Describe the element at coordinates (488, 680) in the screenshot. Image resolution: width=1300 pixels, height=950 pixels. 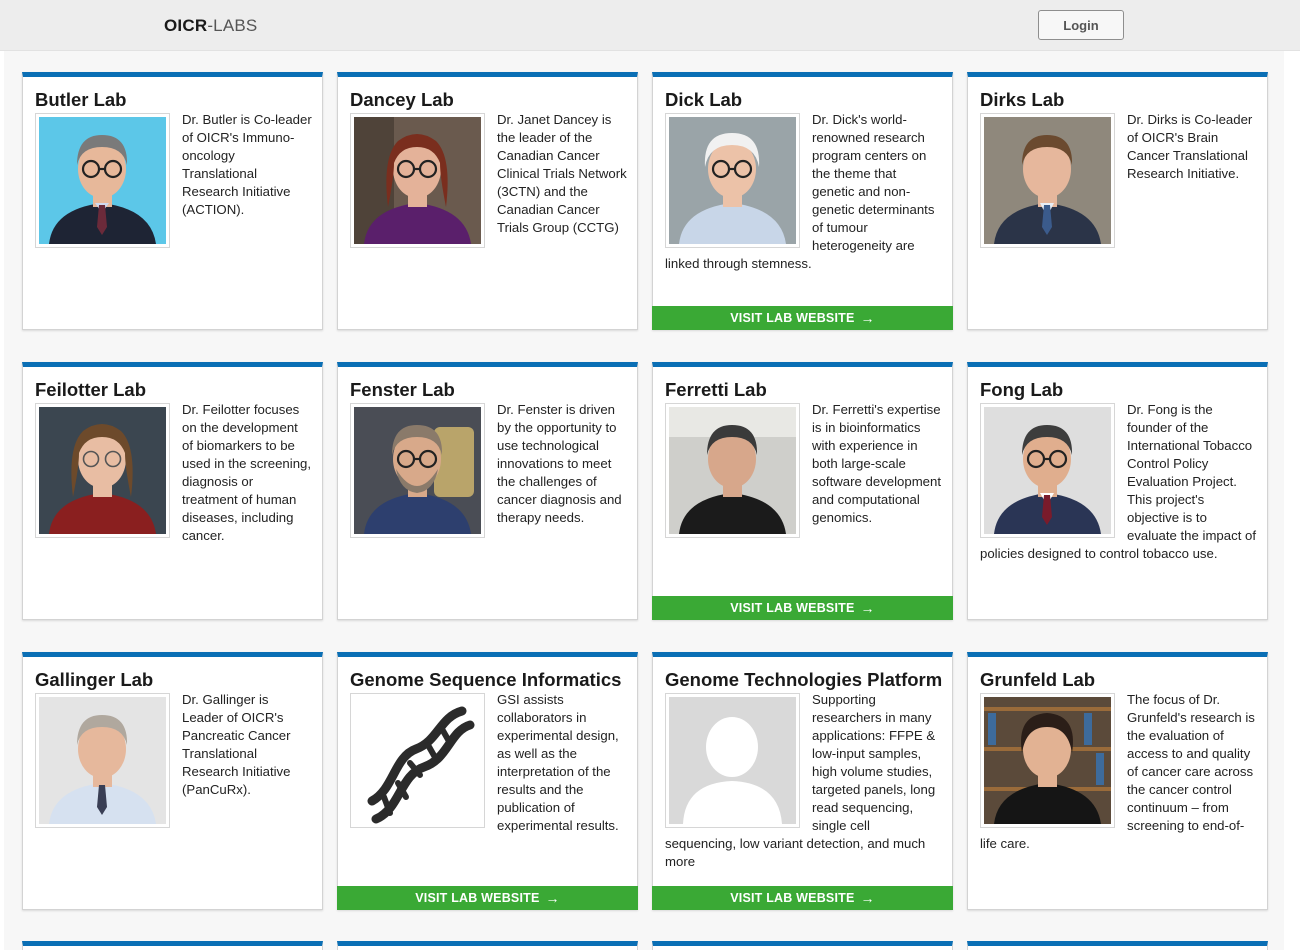
I see `lab-title: Genome Sequence Informatics` at that location.